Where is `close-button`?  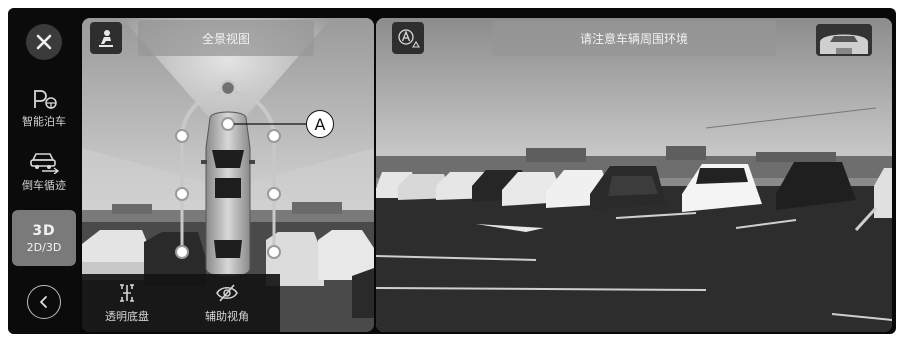
close-button is located at coordinates (44, 42).